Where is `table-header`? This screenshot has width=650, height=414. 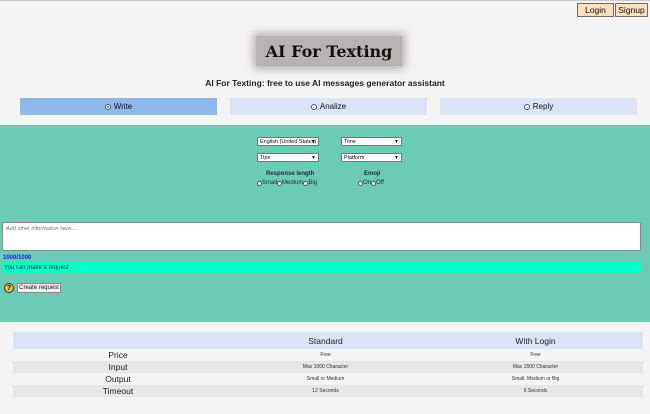 table-header is located at coordinates (118, 340).